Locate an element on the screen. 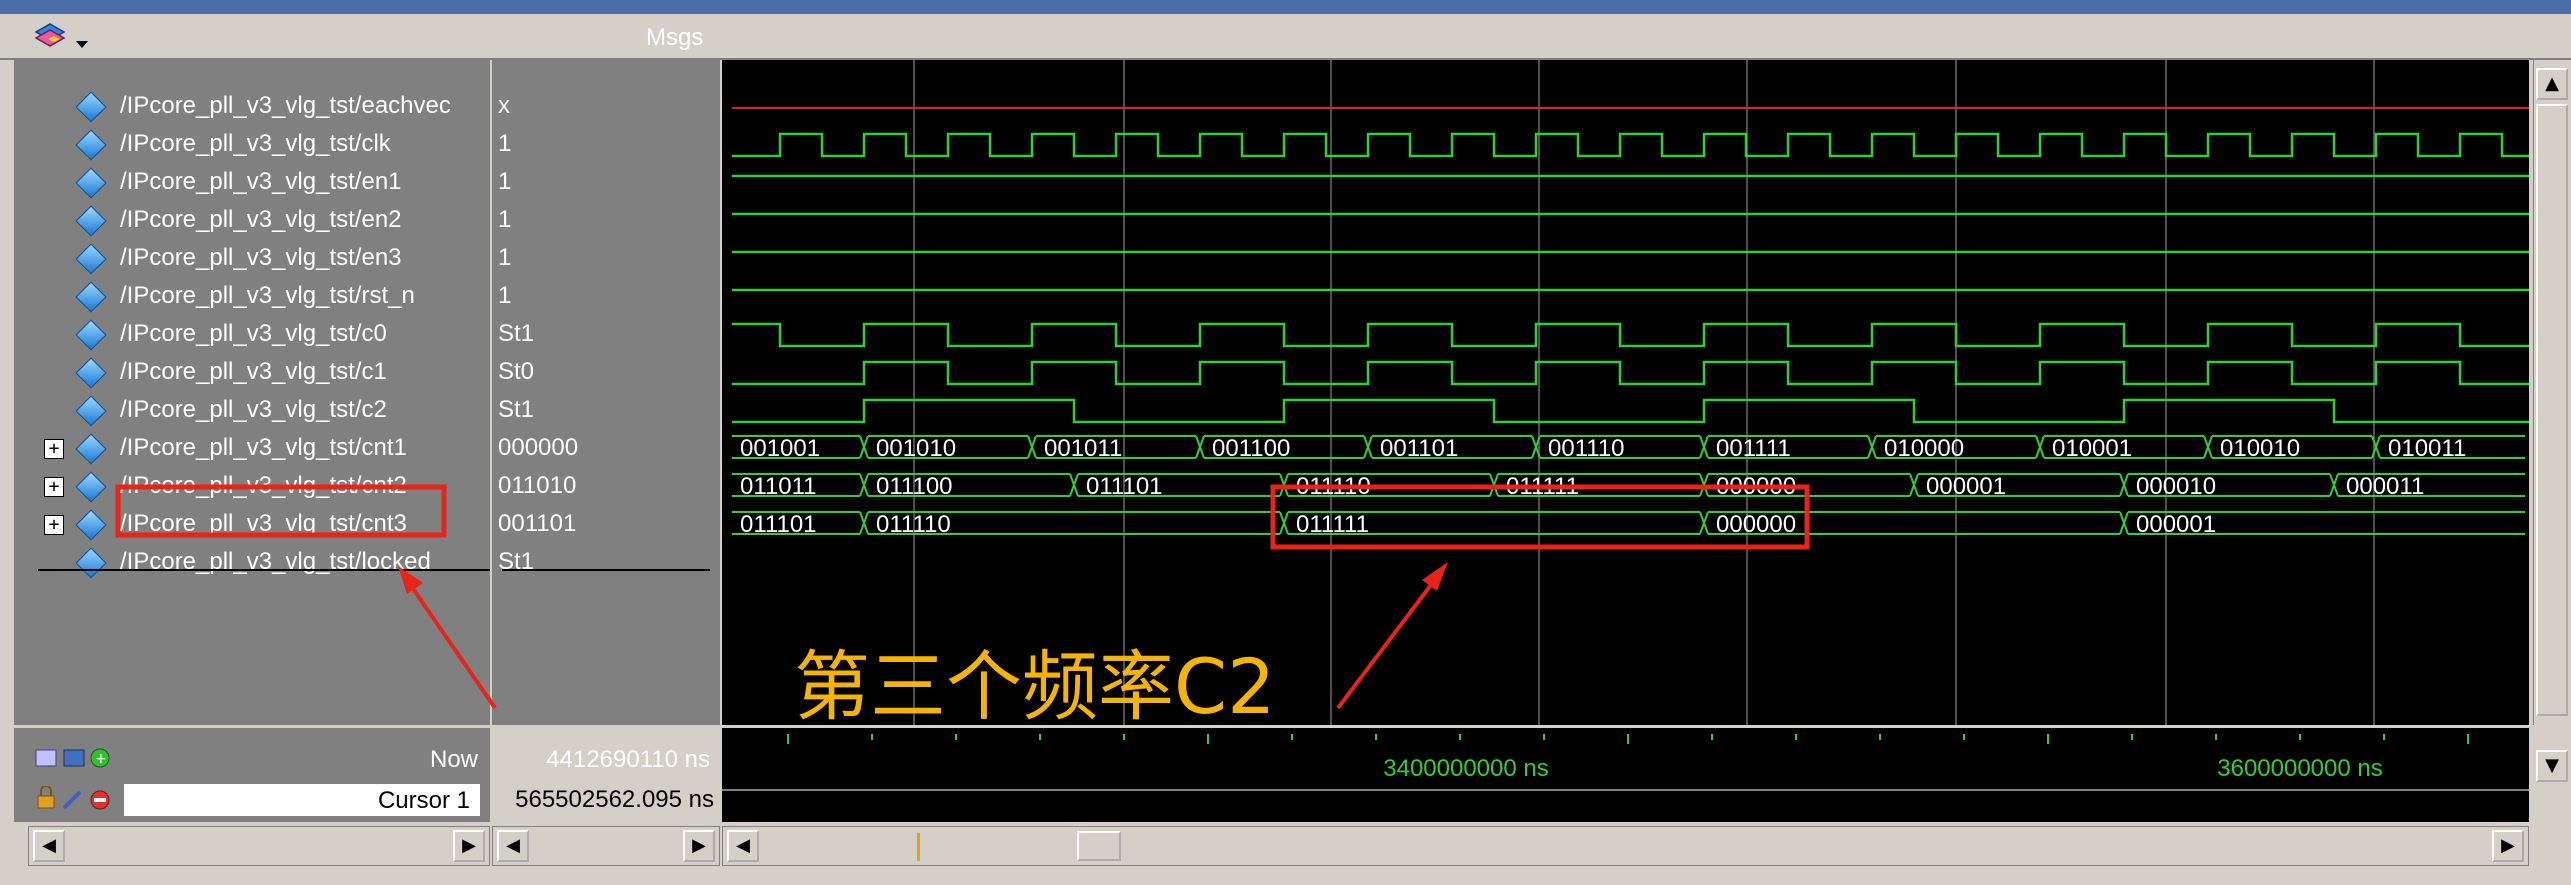 This screenshot has width=2571, height=885. chevron-down-icon is located at coordinates (82, 42).